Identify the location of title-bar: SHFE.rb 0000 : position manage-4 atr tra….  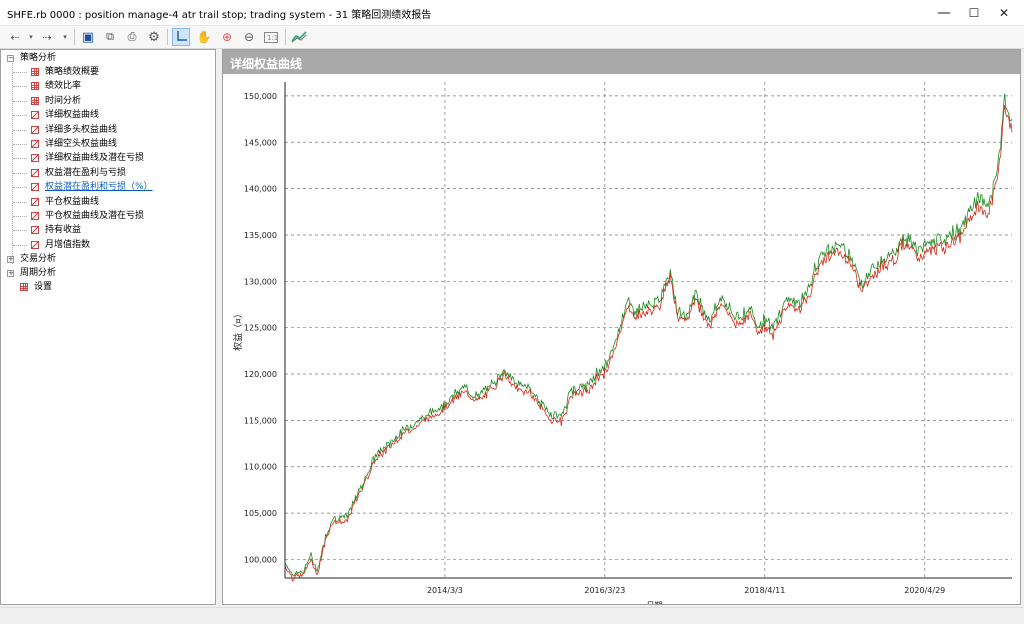
(512, 13).